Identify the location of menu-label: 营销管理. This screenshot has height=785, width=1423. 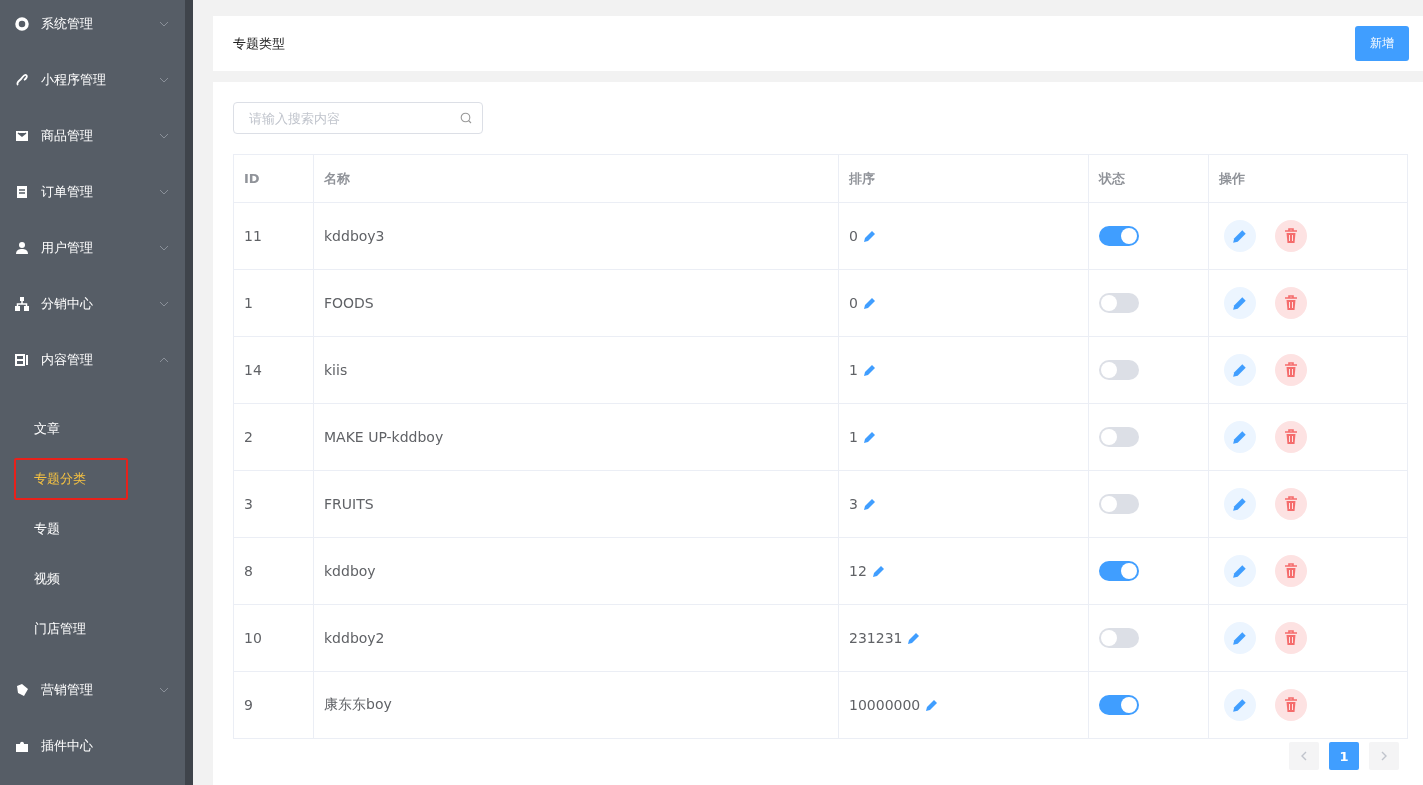
(67, 690).